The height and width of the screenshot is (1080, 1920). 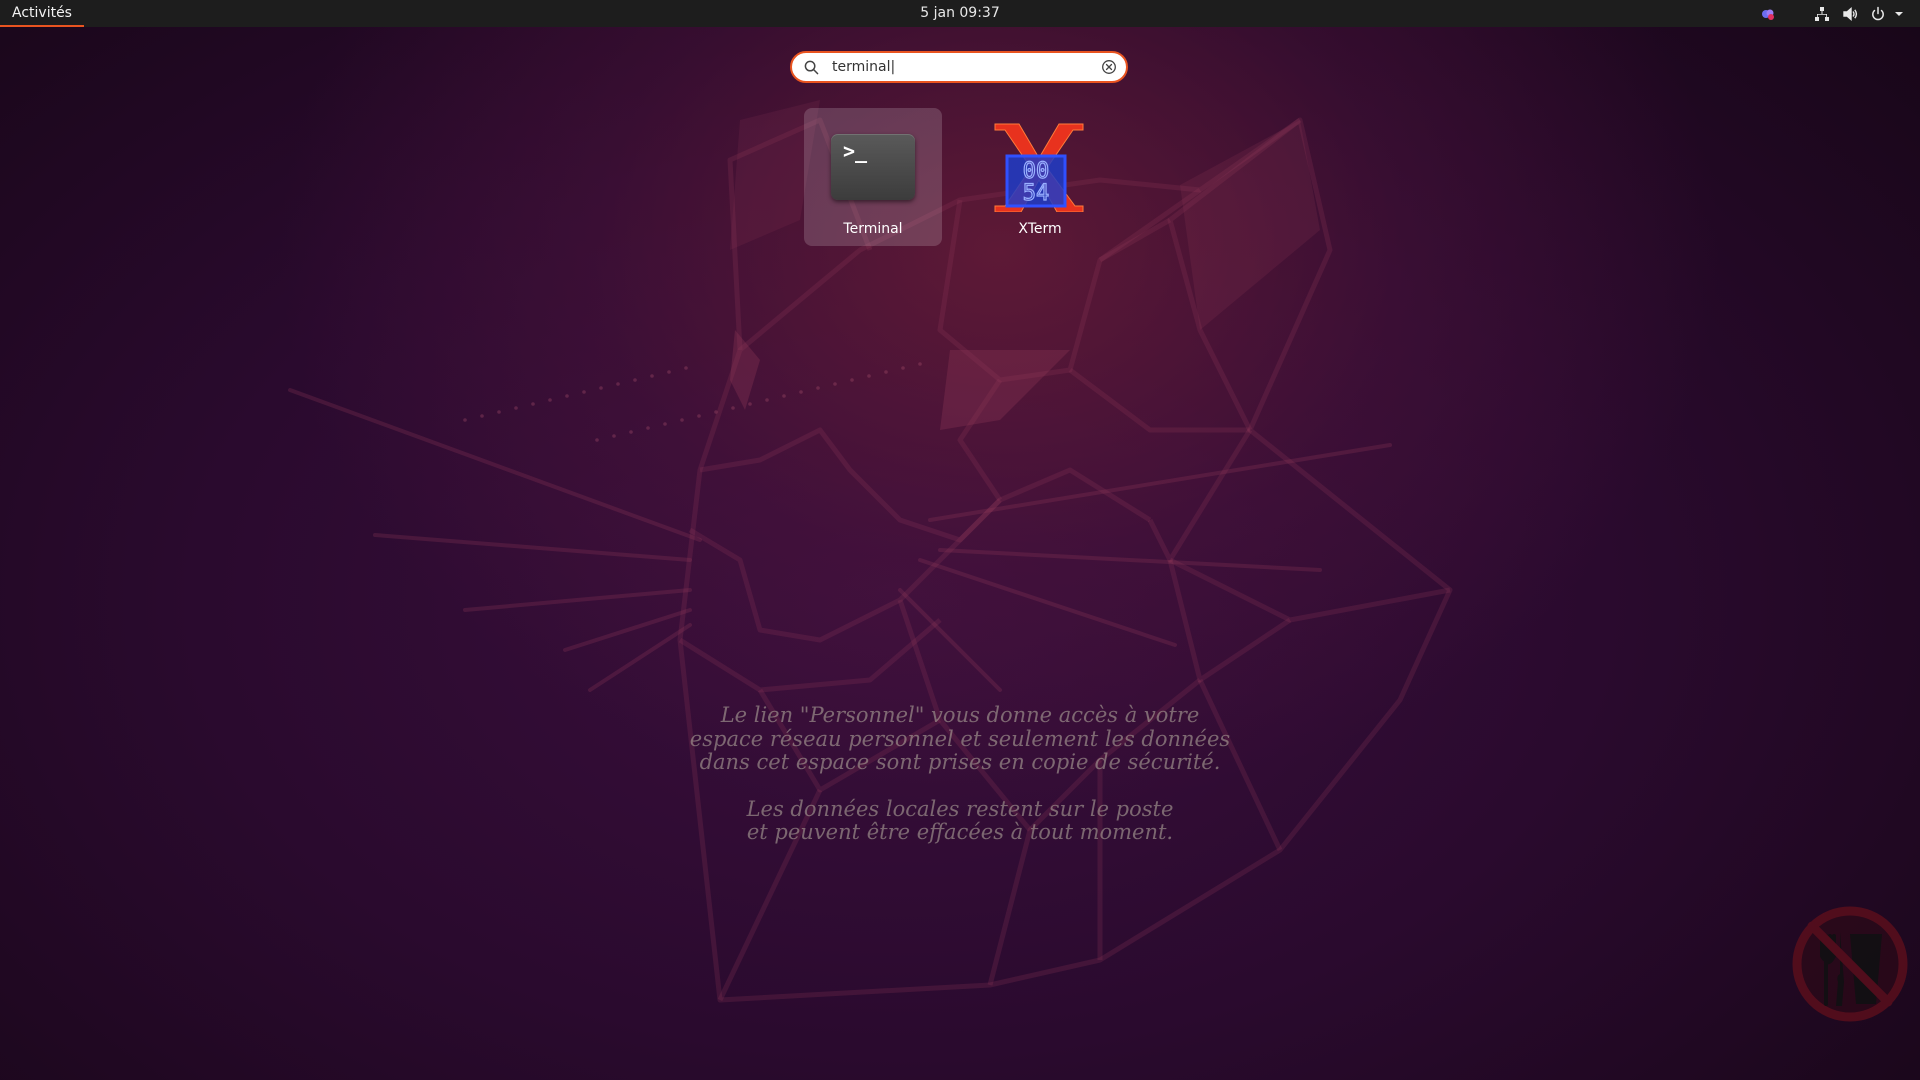 I want to click on xterm-app-icon: 00 54, so click(x=1039, y=167).